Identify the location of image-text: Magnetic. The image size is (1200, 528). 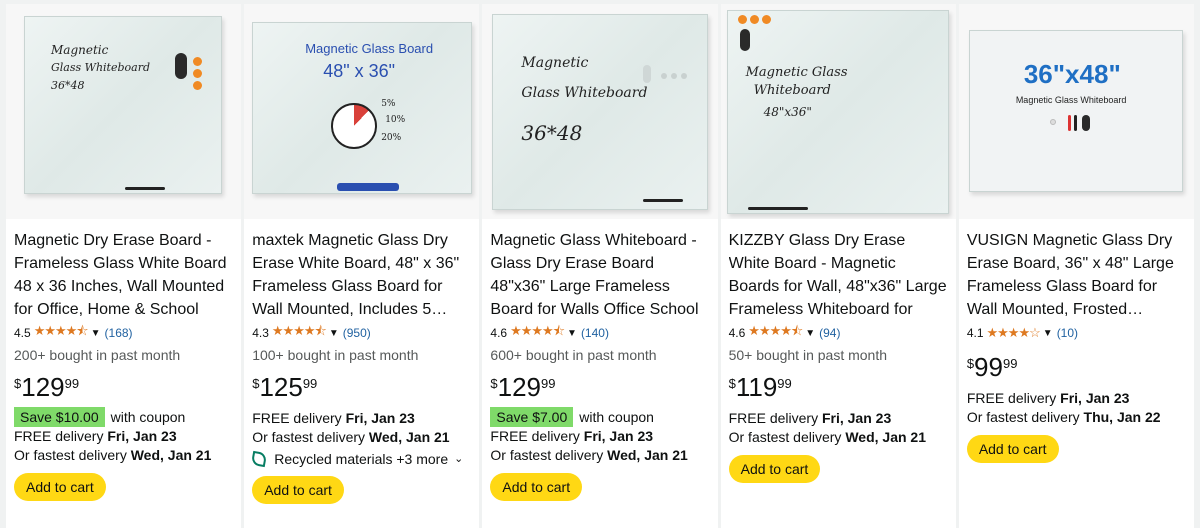
(80, 50).